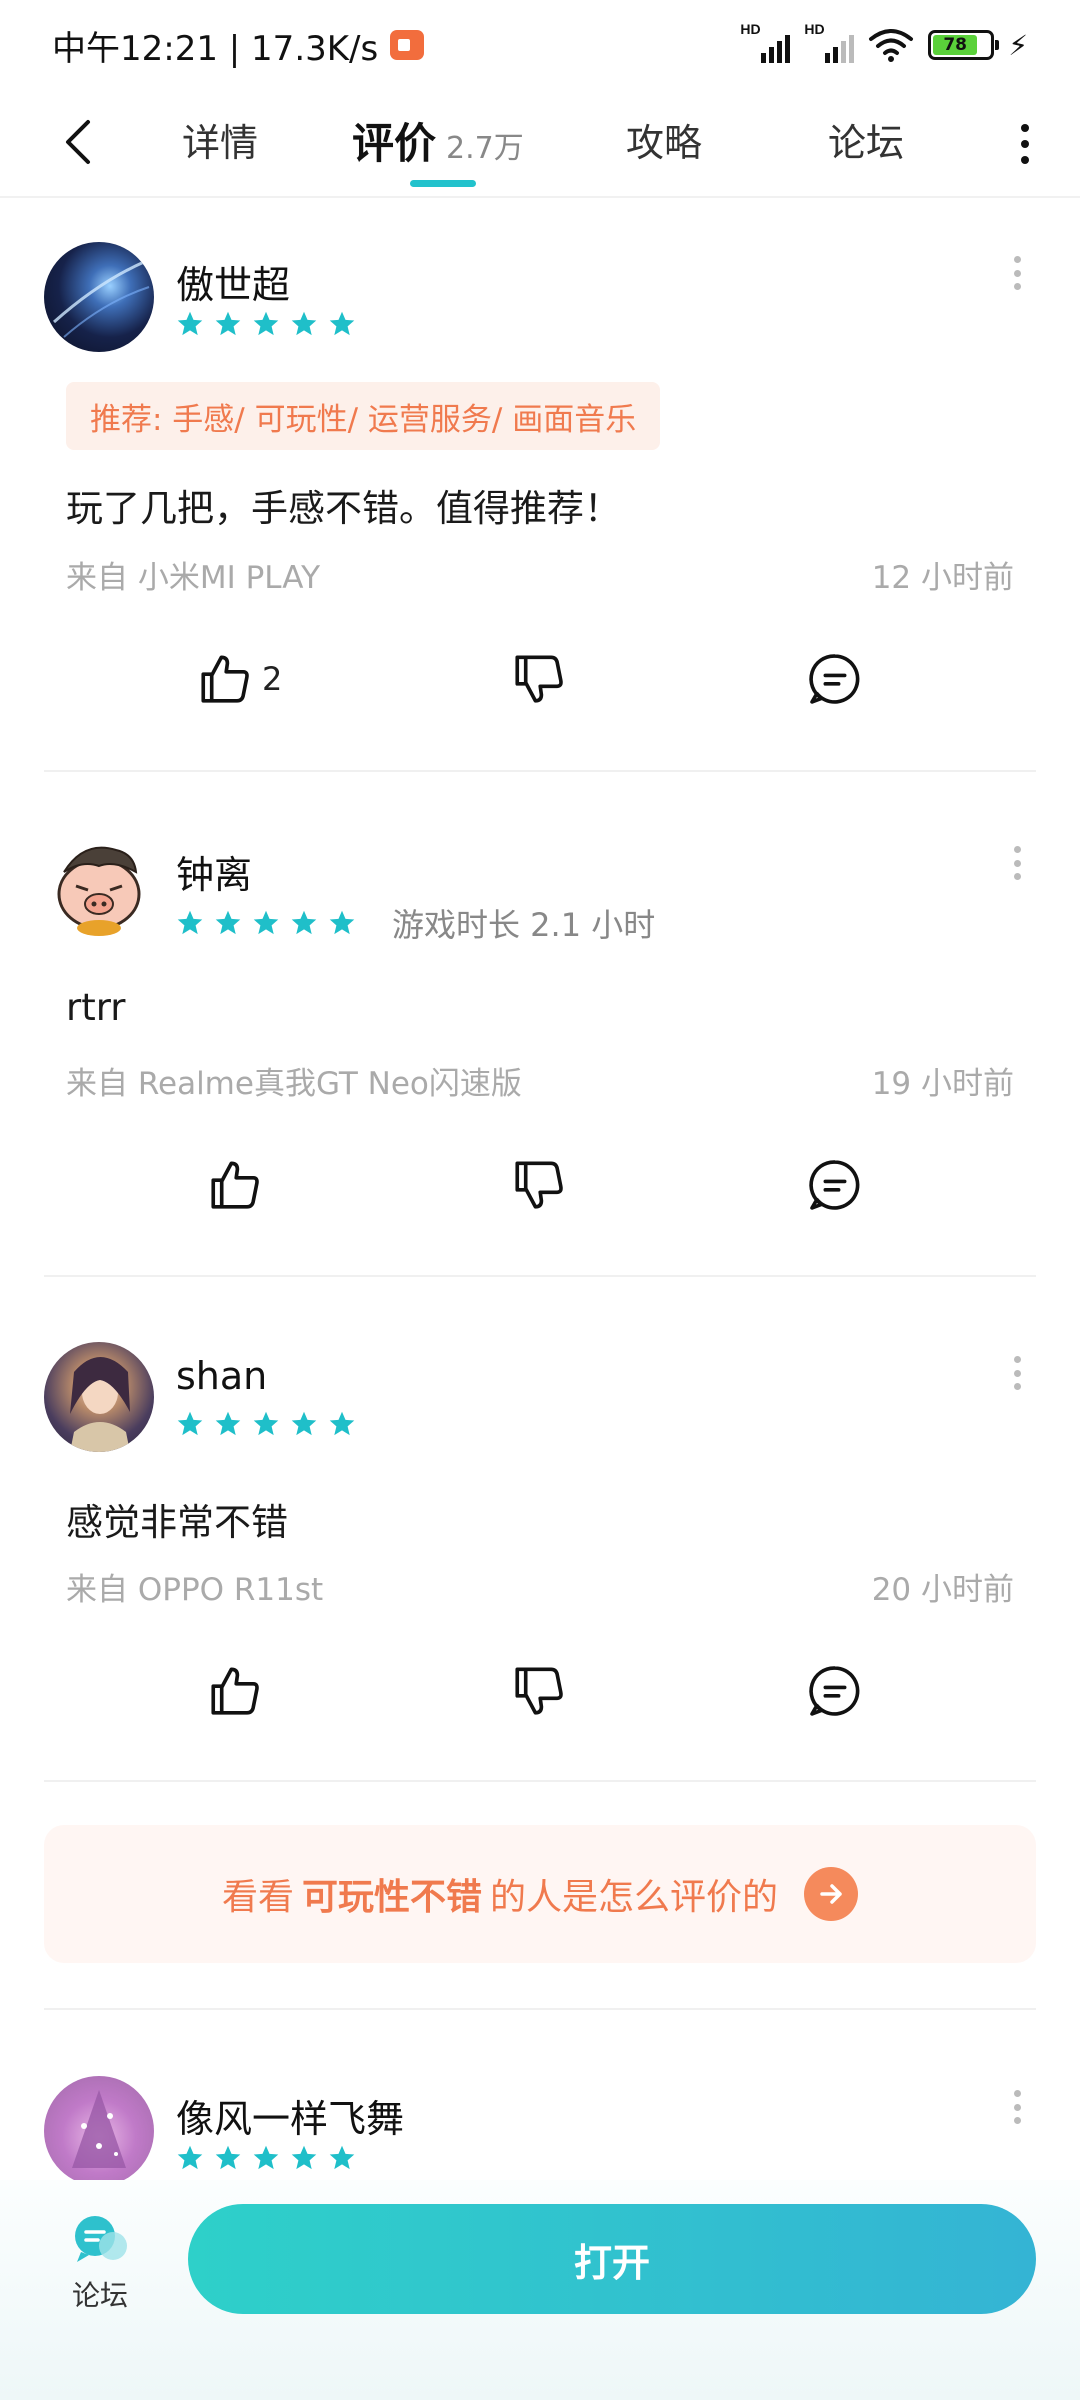 Image resolution: width=1080 pixels, height=2400 pixels. What do you see at coordinates (394, 143) in the screenshot?
I see `tab-reviews-label: 评价` at bounding box center [394, 143].